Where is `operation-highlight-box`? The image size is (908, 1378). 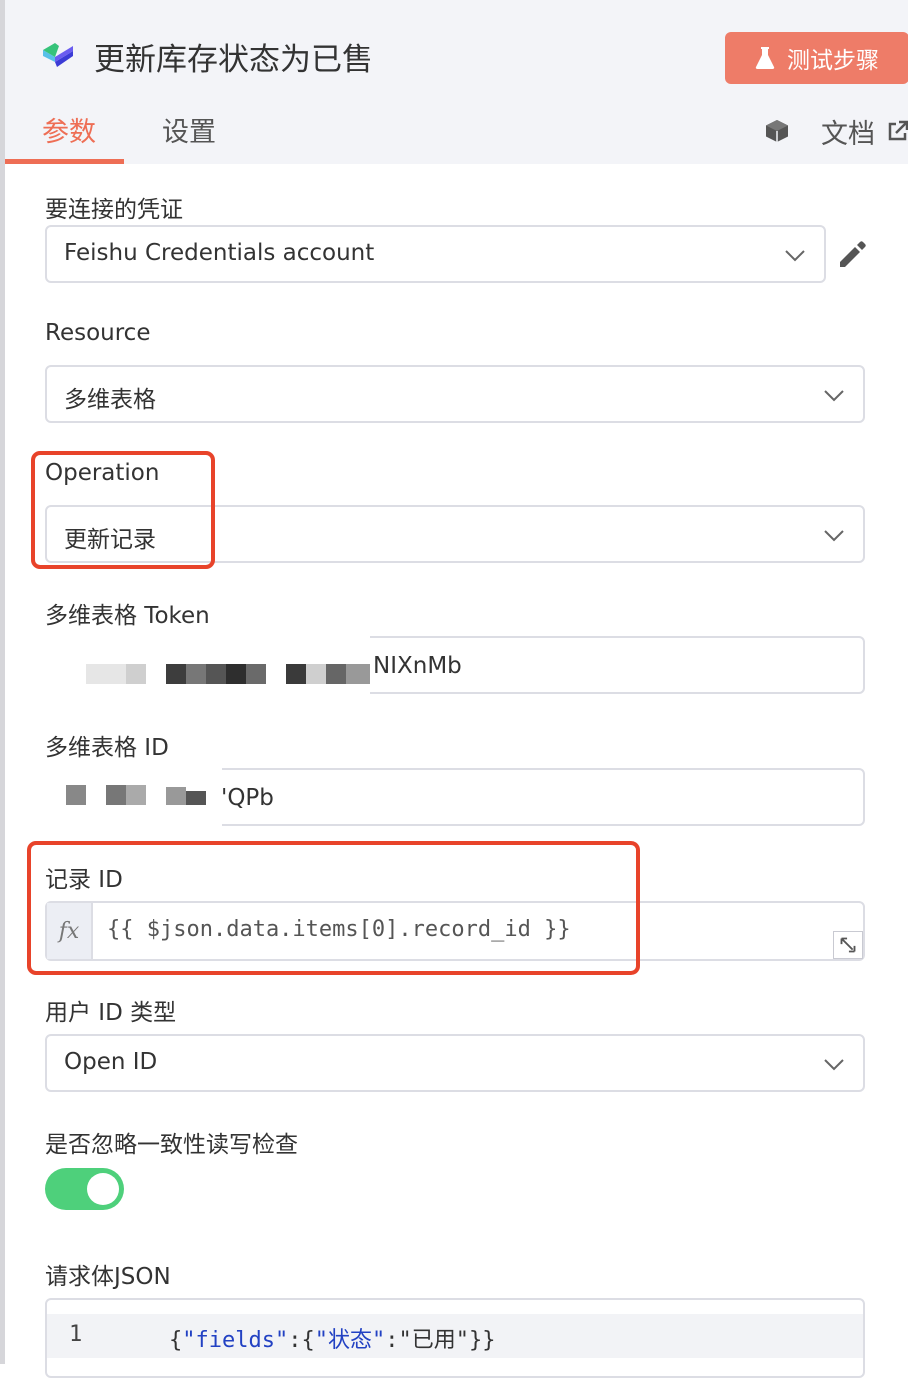 operation-highlight-box is located at coordinates (123, 510).